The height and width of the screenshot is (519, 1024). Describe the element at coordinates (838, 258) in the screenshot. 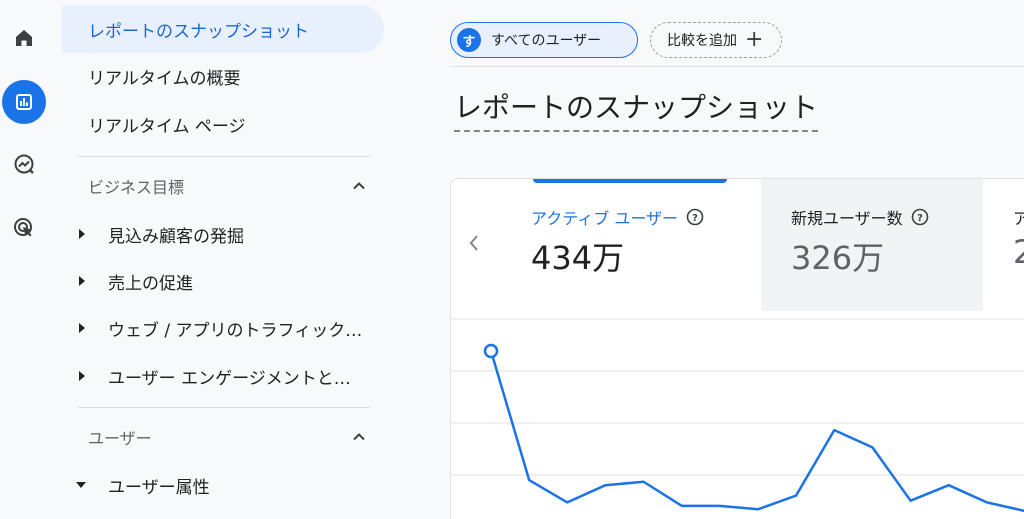

I see `metric-value: 326万` at that location.